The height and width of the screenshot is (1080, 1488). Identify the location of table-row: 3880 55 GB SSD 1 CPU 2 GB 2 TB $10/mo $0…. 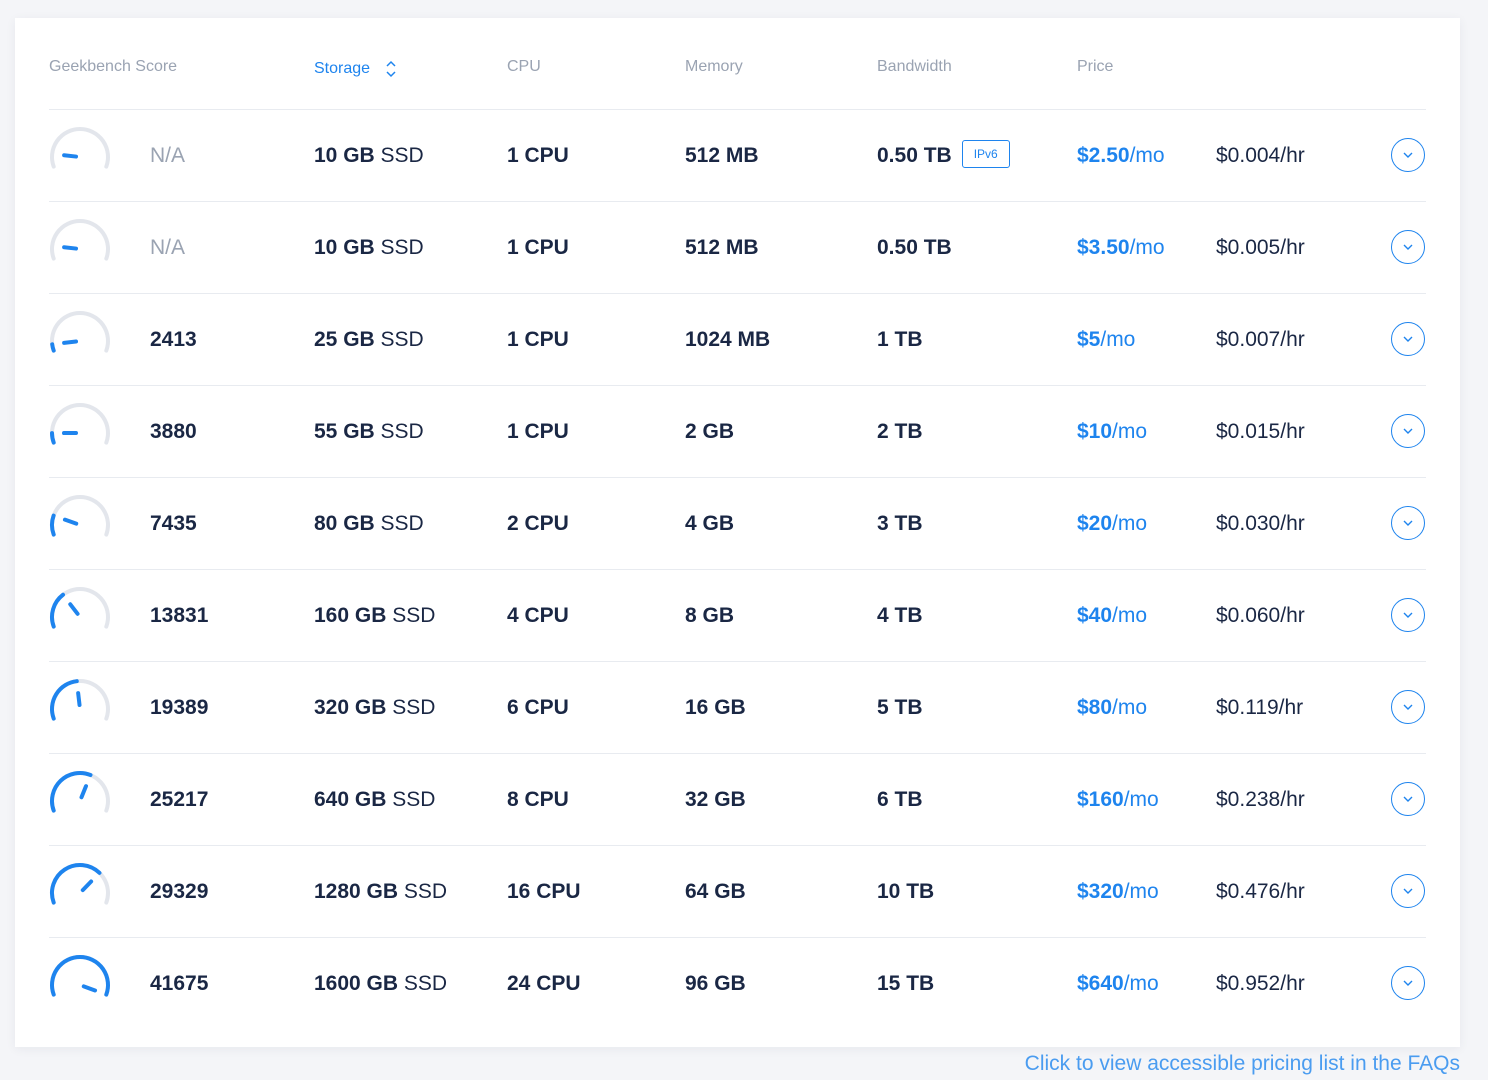
(737, 432).